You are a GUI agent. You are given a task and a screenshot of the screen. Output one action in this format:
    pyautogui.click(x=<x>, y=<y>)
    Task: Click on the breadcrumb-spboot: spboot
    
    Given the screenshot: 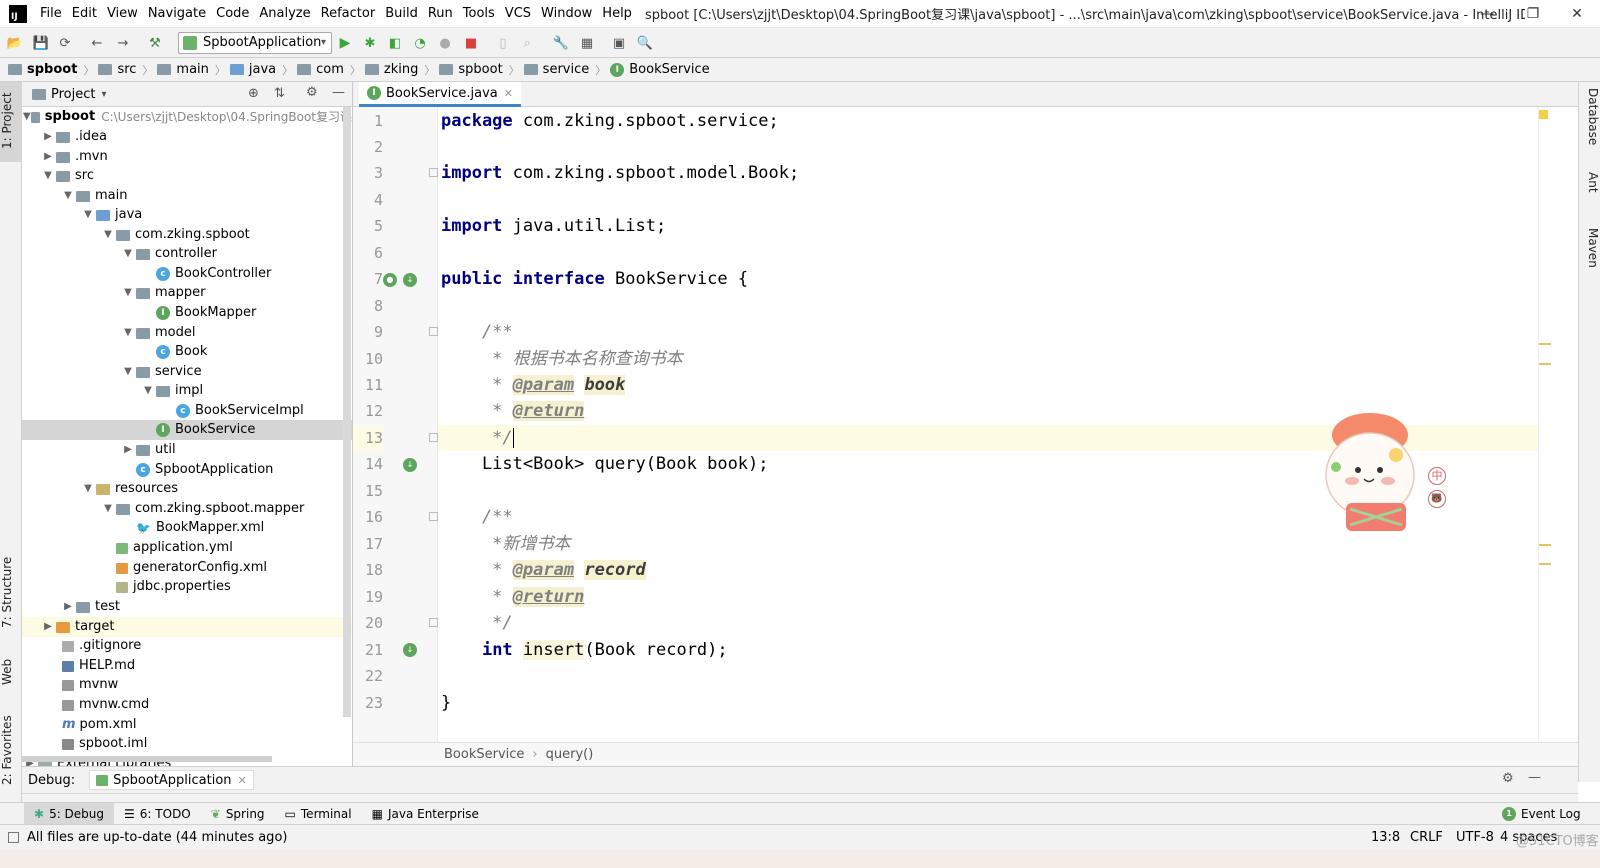 What is the action you would take?
    pyautogui.click(x=42, y=69)
    